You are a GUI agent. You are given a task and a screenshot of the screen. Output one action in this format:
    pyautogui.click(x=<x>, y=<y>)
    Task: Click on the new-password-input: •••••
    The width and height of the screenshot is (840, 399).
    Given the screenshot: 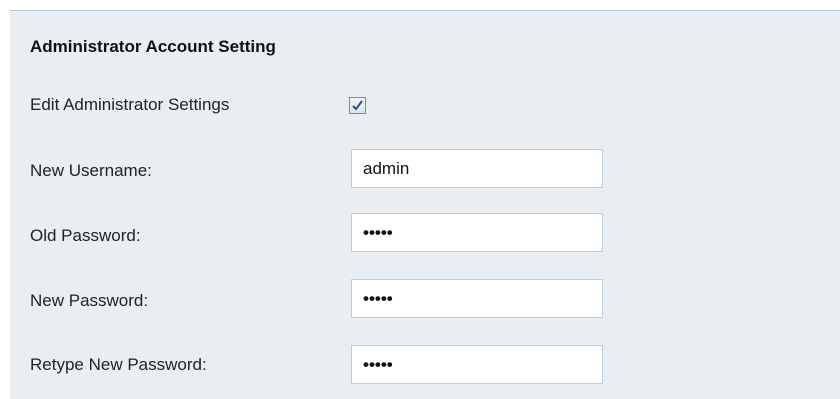 What is the action you would take?
    pyautogui.click(x=477, y=298)
    